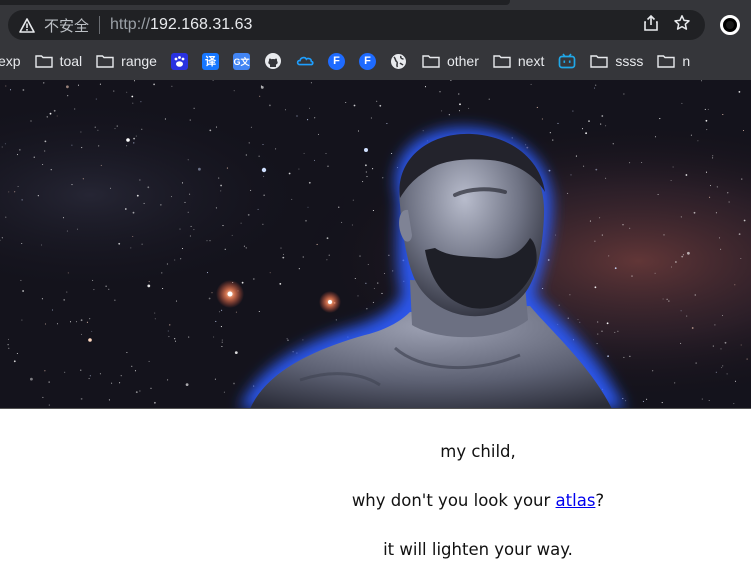 The height and width of the screenshot is (580, 751). I want to click on bookmark-star-icon, so click(682, 25).